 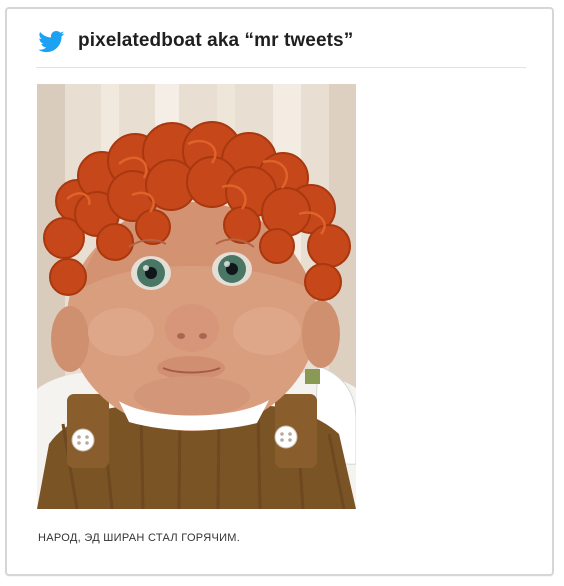 I want to click on tweet-username: pixelatedboat aka “mr tweets”, so click(x=215, y=41).